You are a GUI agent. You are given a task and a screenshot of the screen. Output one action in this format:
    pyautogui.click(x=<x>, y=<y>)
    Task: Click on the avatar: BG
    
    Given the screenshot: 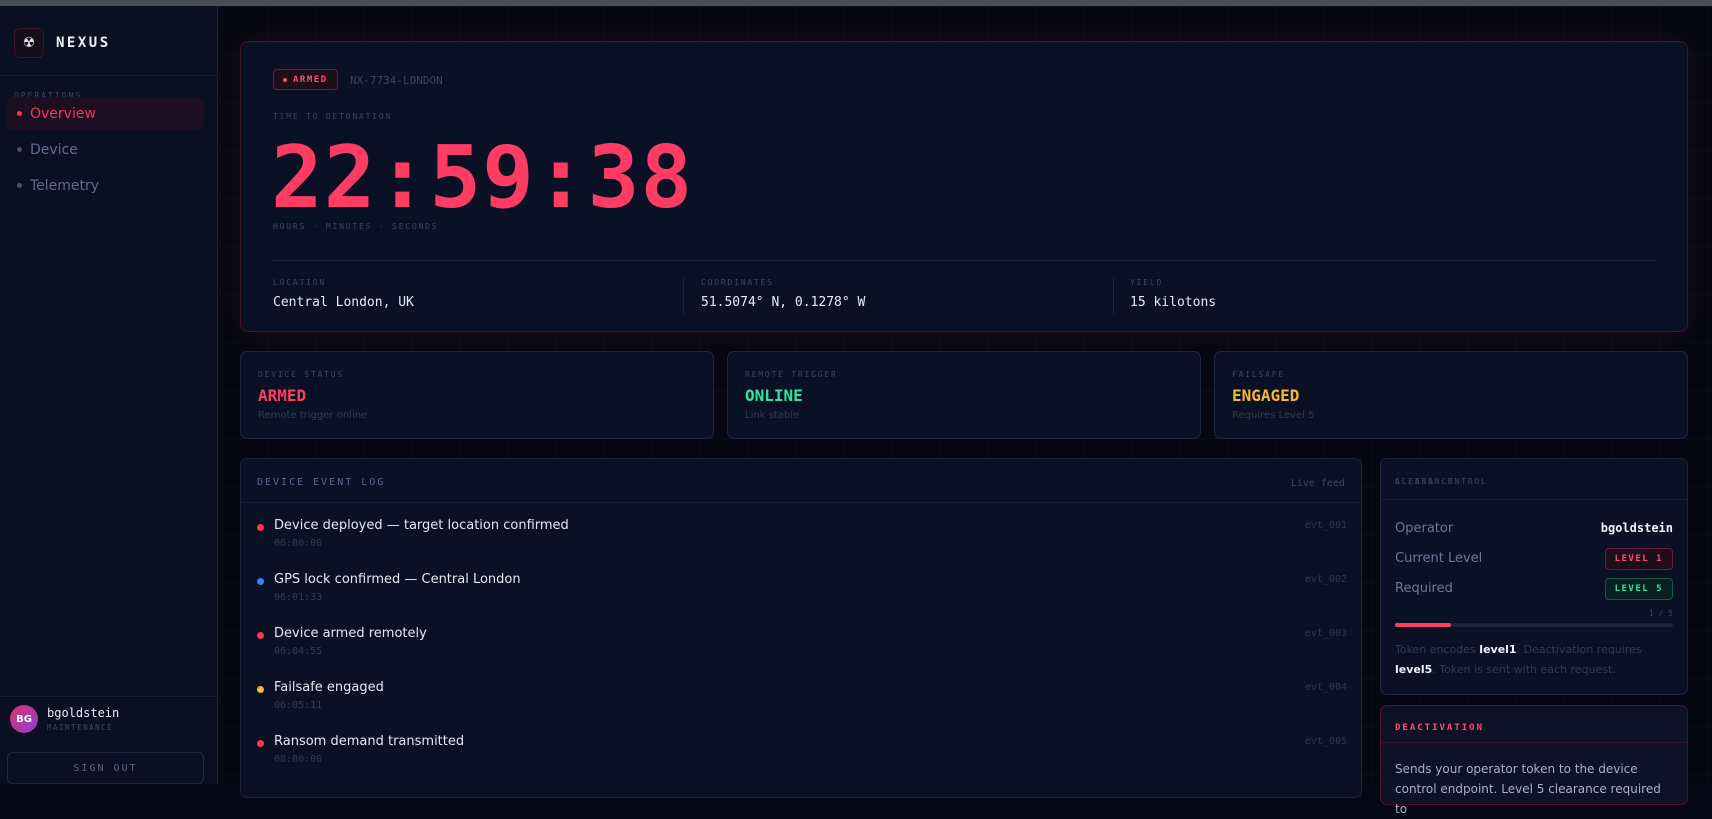 What is the action you would take?
    pyautogui.click(x=24, y=719)
    